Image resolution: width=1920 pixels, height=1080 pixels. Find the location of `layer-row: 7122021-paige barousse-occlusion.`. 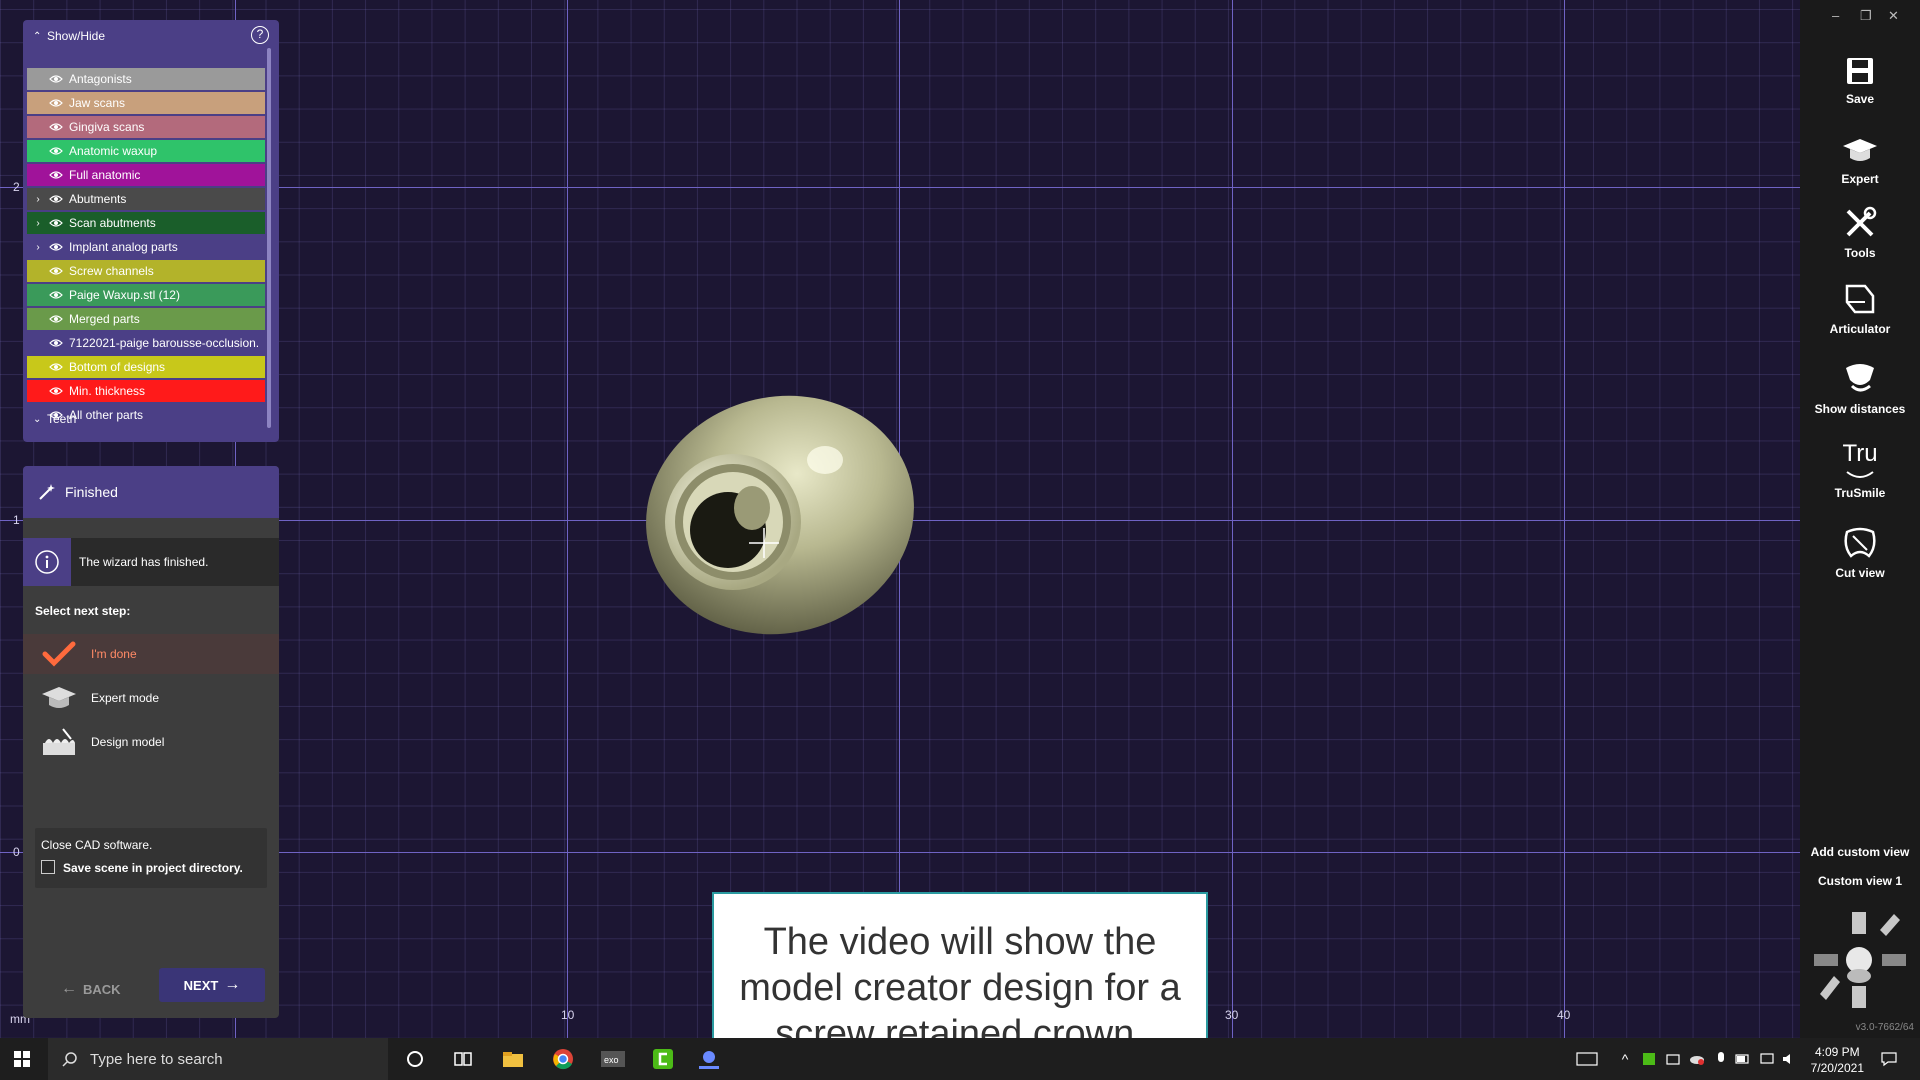

layer-row: 7122021-paige barousse-occlusion. is located at coordinates (146, 343).